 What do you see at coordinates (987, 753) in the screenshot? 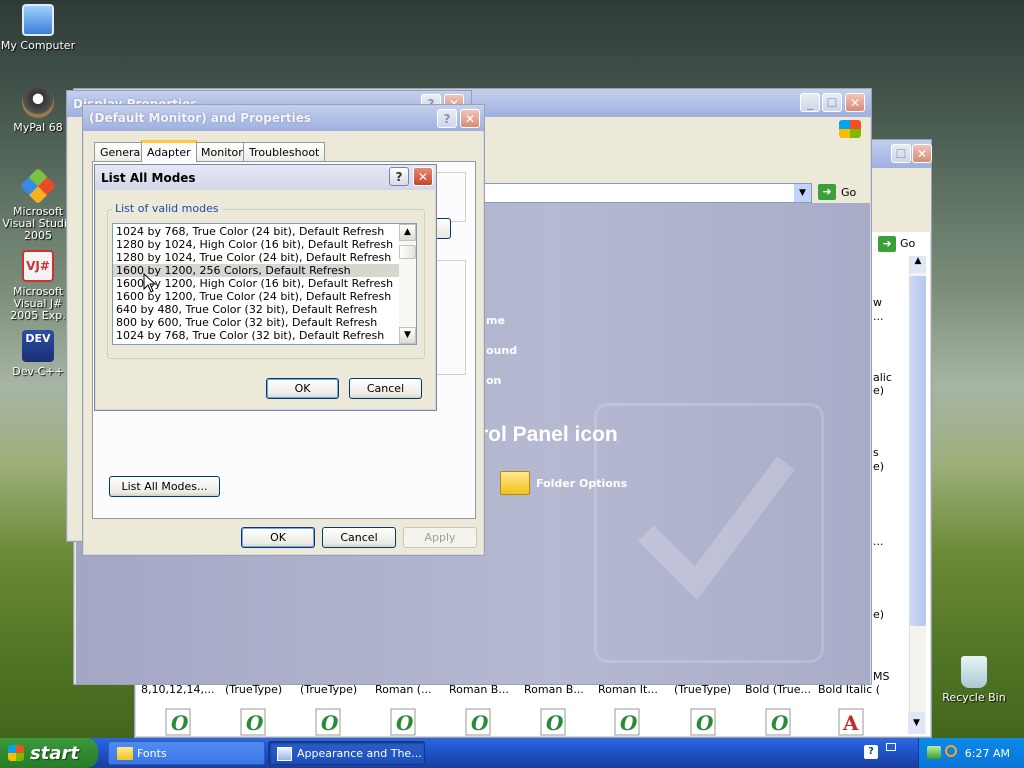
I see `clock: 6:27 AM` at bounding box center [987, 753].